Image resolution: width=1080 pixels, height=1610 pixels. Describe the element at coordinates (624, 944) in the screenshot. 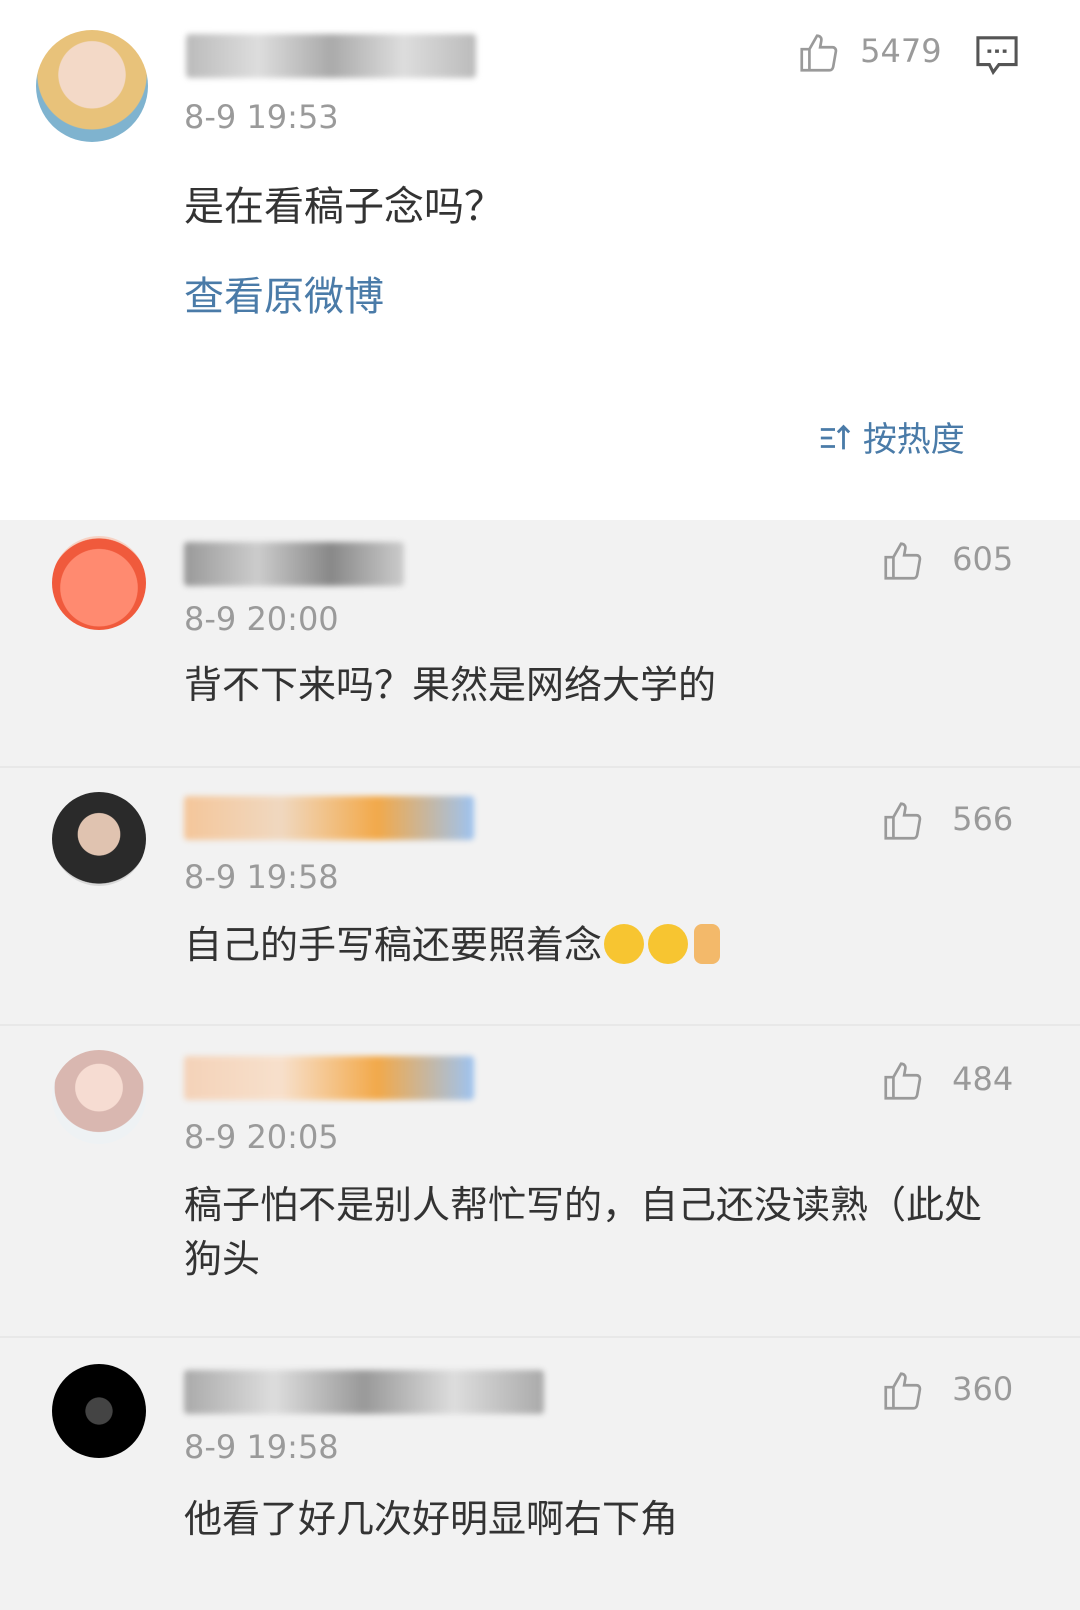

I see `laughing-tears-emoji` at that location.